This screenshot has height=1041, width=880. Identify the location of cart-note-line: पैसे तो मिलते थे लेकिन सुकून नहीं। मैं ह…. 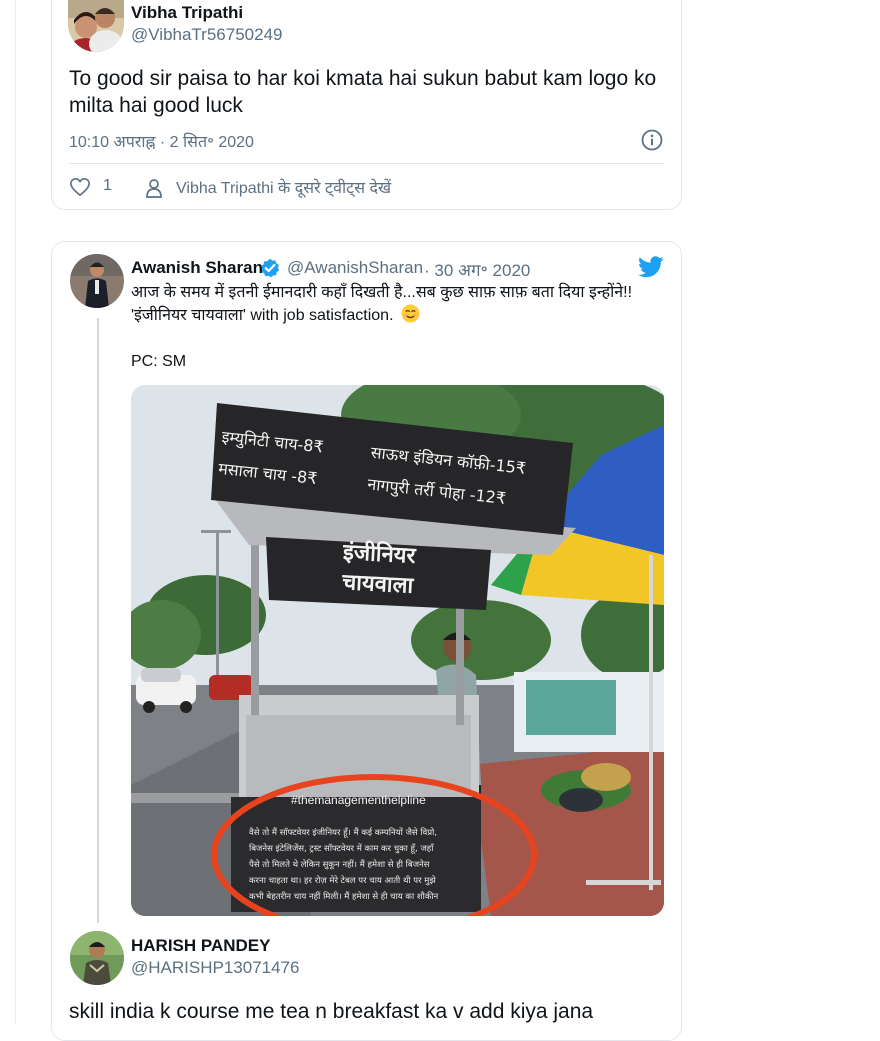
(339, 865).